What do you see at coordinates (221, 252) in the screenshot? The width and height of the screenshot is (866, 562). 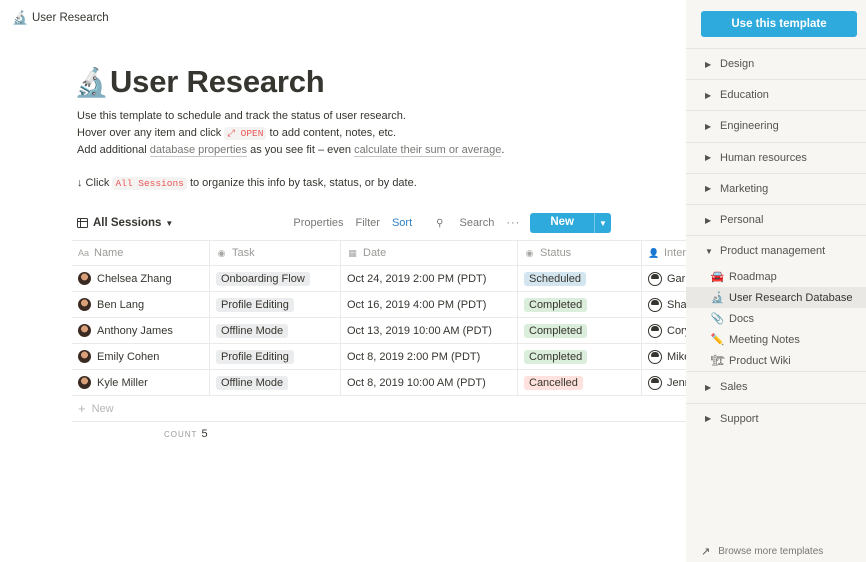 I see `select-property-icon: ◉` at bounding box center [221, 252].